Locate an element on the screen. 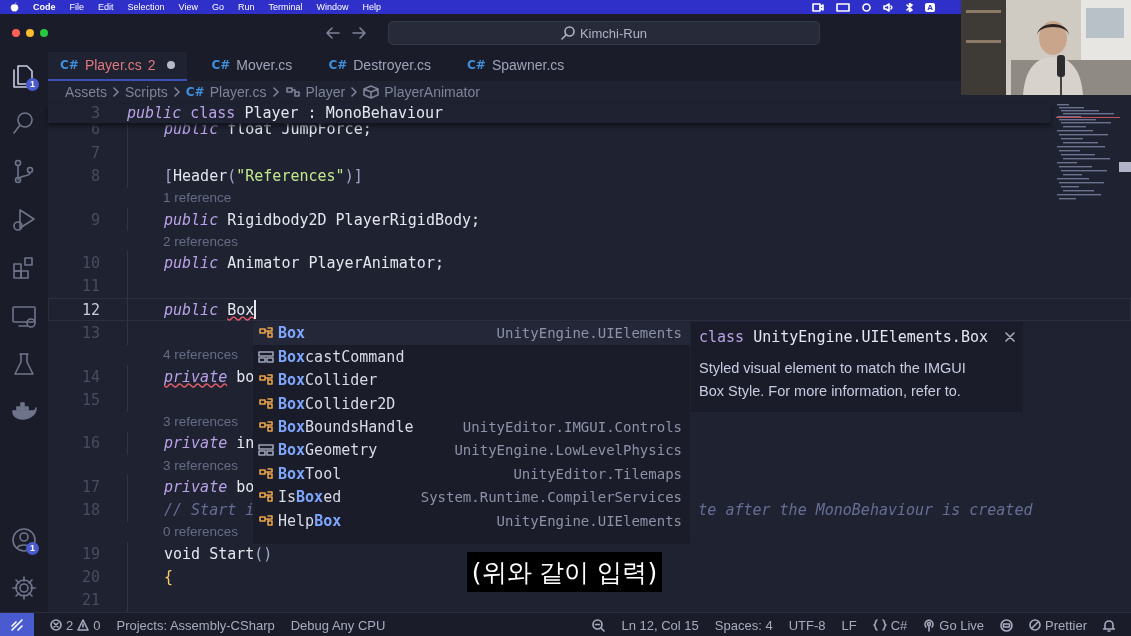 The width and height of the screenshot is (1131, 636). volume-icon is located at coordinates (889, 7).